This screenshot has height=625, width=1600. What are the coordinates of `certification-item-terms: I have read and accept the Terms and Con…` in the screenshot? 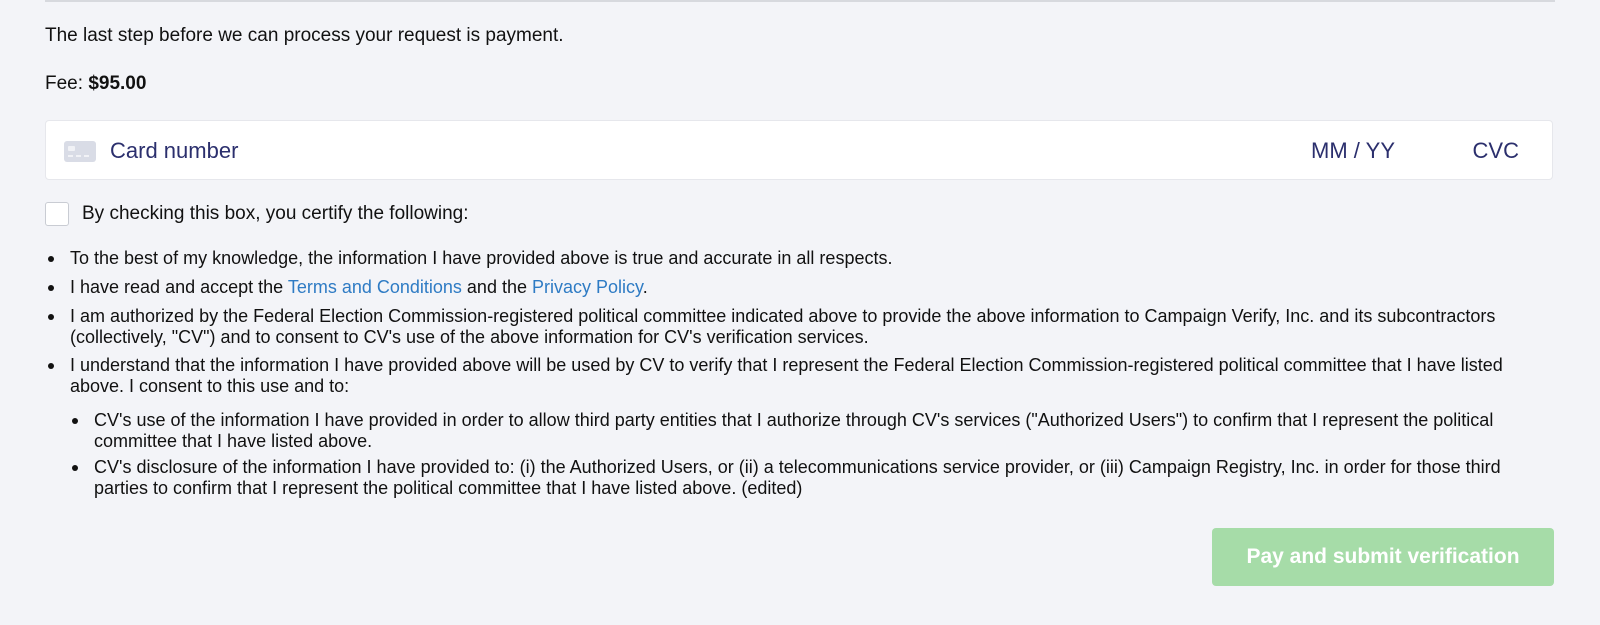 It's located at (797, 287).